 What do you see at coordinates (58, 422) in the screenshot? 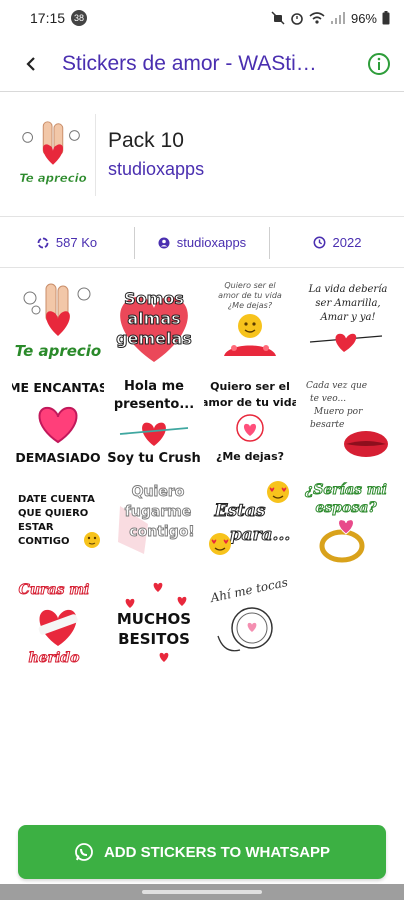
I see `sticker-me-encantas: ME ENCANTAS DEMASIADO` at bounding box center [58, 422].